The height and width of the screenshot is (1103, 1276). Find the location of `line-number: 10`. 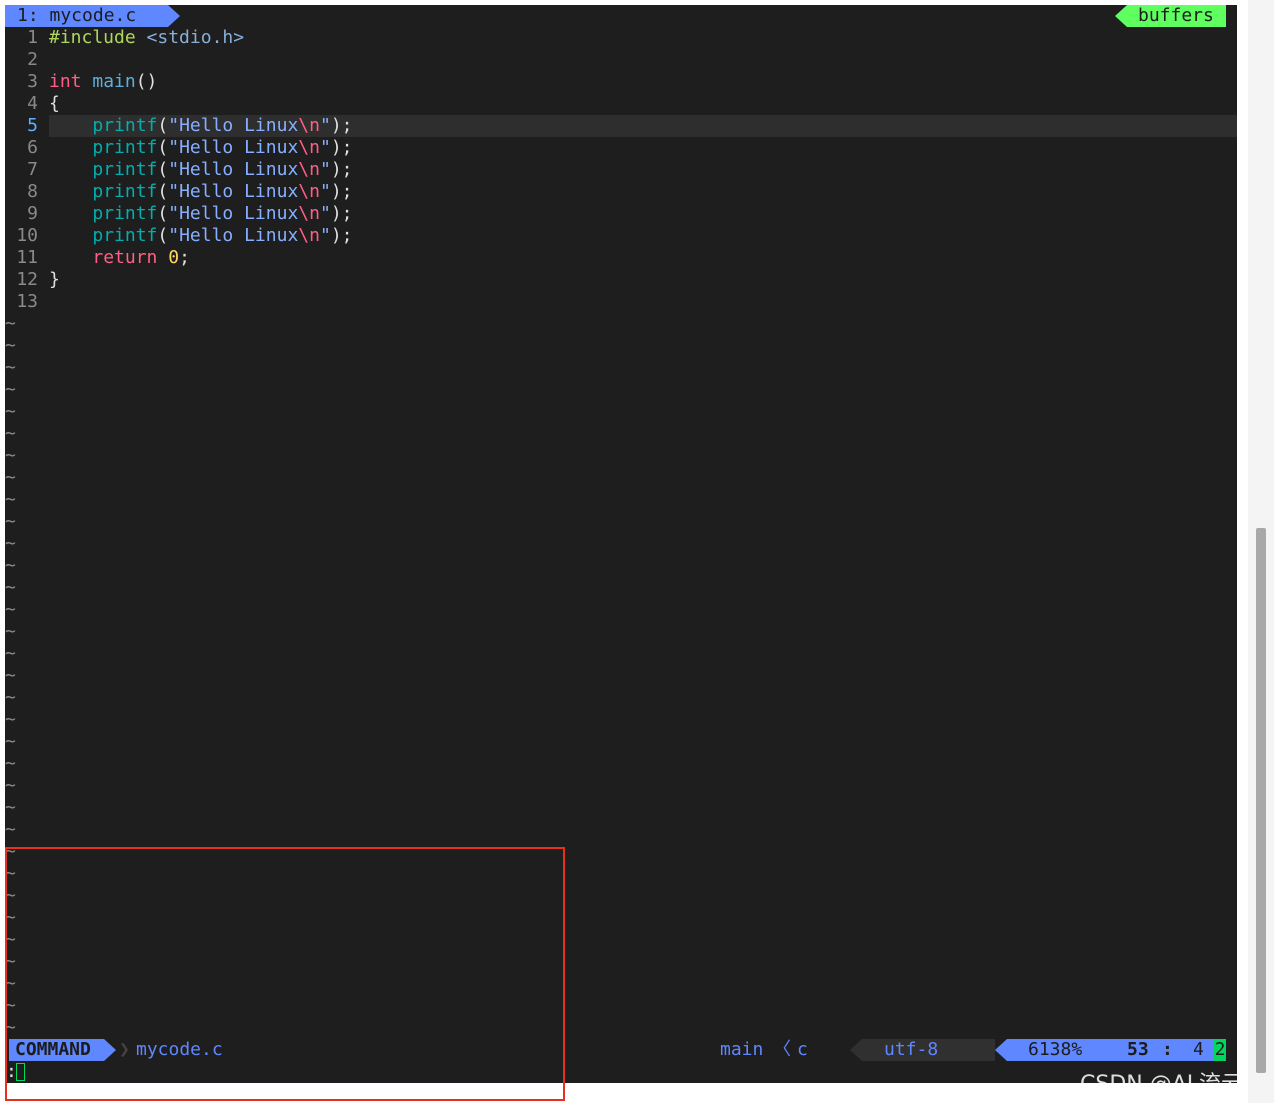

line-number: 10 is located at coordinates (27, 235).